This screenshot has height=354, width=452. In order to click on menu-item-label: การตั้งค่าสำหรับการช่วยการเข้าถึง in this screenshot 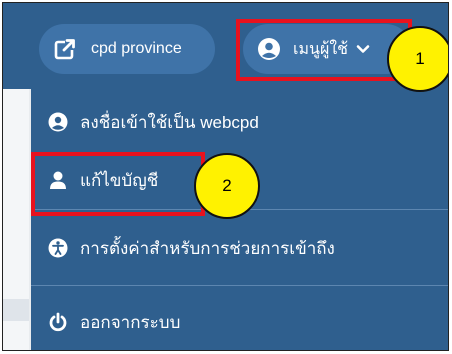, I will do `click(207, 248)`.